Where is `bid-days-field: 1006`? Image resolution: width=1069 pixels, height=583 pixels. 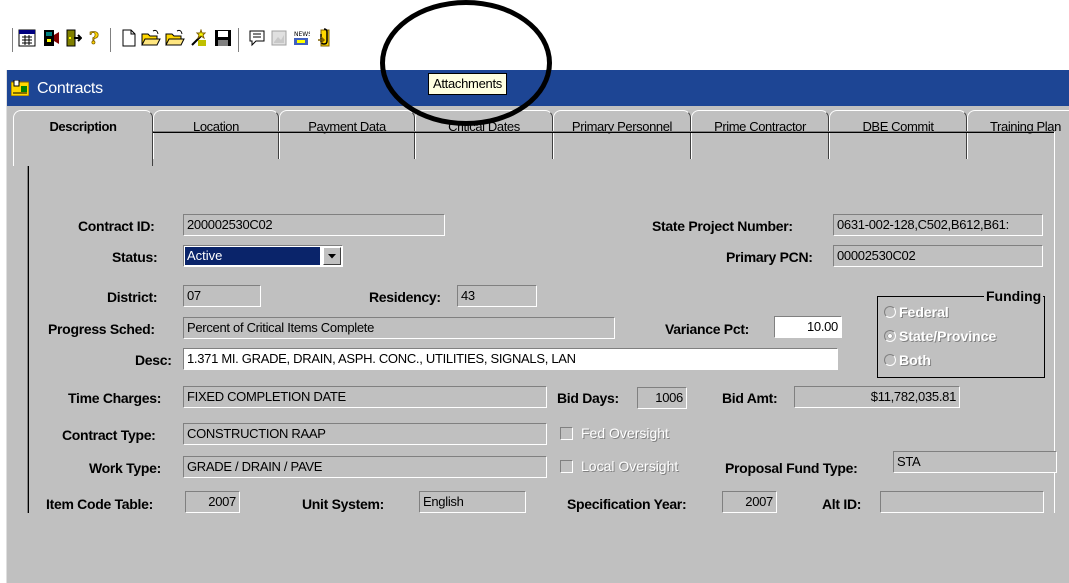
bid-days-field: 1006 is located at coordinates (662, 398).